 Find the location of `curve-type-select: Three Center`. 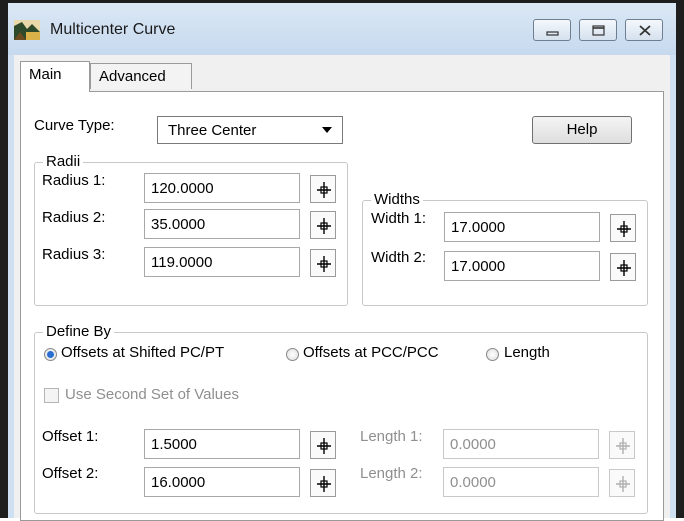

curve-type-select: Three Center is located at coordinates (250, 130).